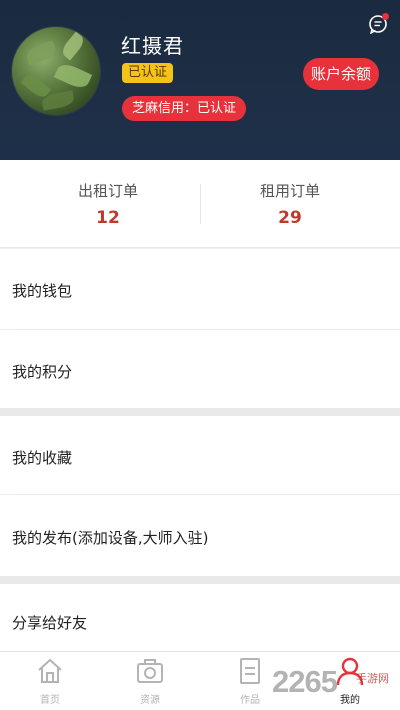 The image size is (400, 710). What do you see at coordinates (150, 700) in the screenshot?
I see `tab-resources-label: 资源` at bounding box center [150, 700].